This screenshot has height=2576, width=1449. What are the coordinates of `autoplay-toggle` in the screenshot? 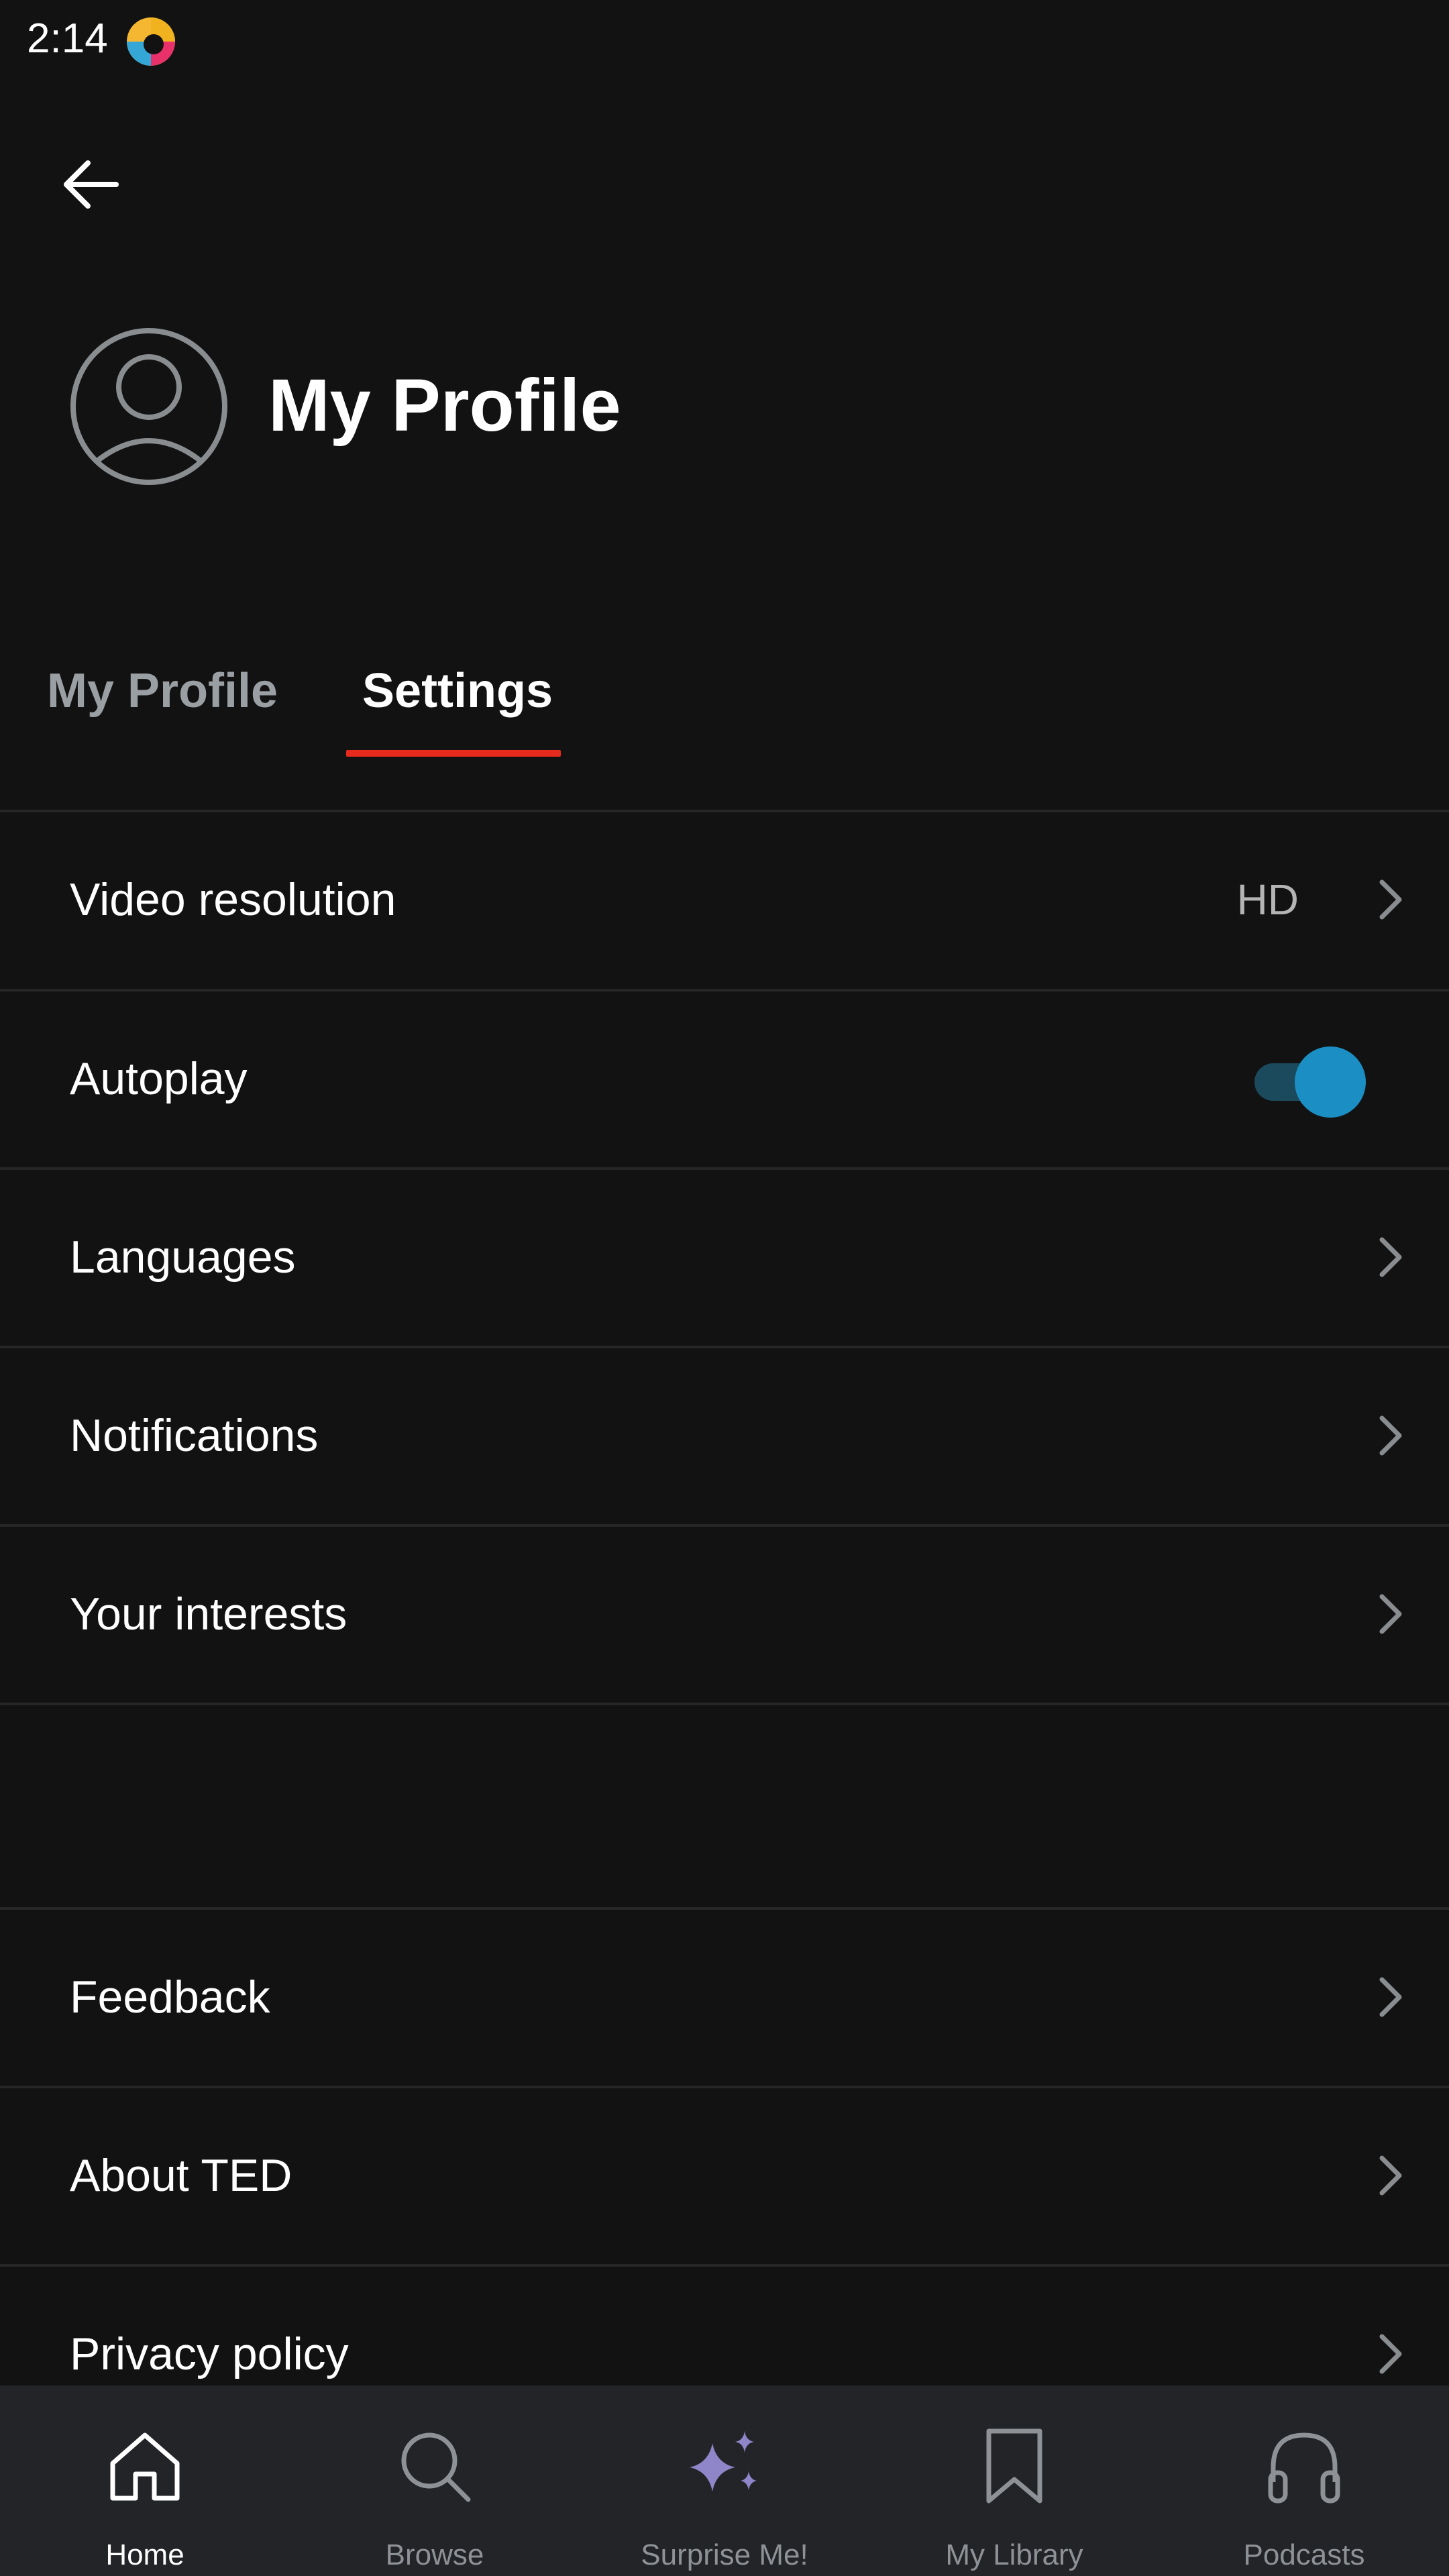 It's located at (1308, 1080).